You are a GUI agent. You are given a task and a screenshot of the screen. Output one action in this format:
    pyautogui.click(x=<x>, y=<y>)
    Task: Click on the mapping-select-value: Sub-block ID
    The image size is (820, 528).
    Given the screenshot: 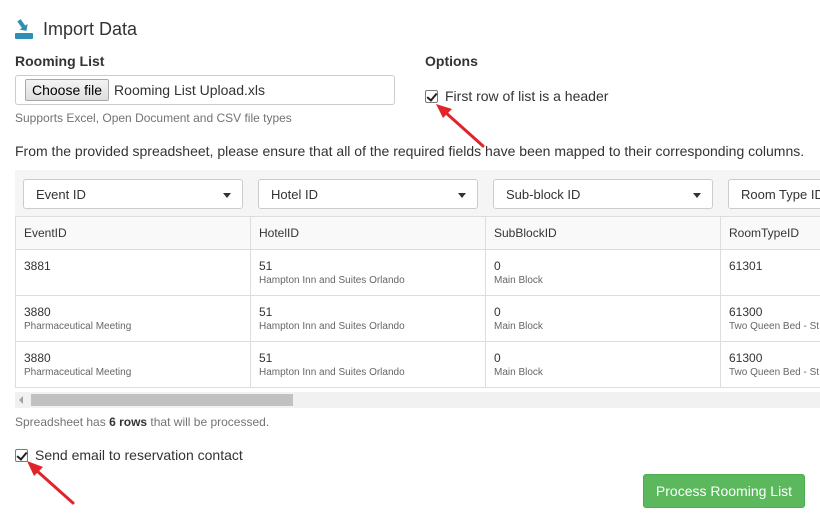 What is the action you would take?
    pyautogui.click(x=543, y=194)
    